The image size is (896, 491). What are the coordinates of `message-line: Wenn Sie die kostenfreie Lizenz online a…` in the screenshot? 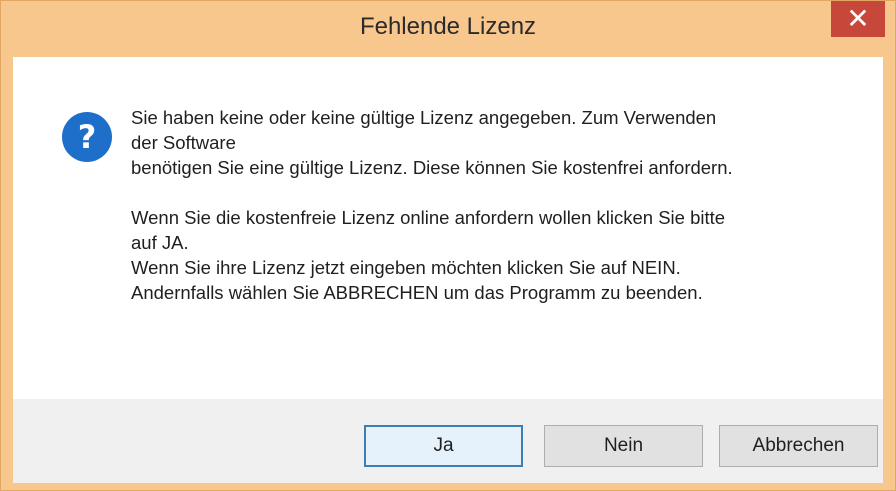 It's located at (428, 217).